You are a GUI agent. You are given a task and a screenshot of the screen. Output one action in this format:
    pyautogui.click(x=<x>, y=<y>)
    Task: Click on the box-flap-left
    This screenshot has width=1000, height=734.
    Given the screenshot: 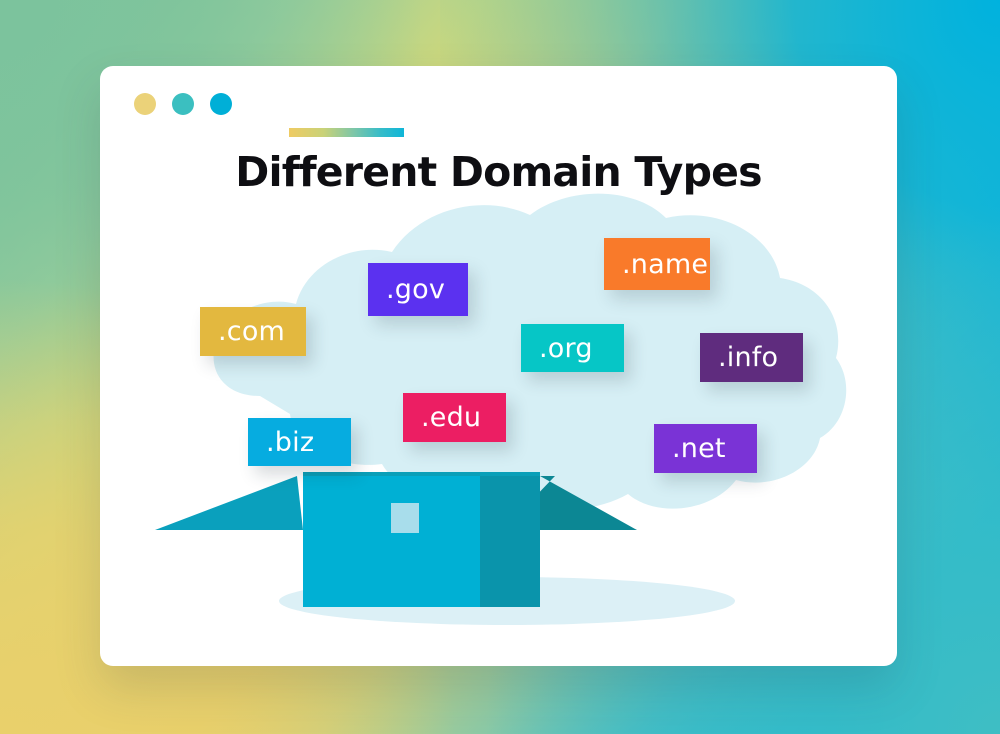 What is the action you would take?
    pyautogui.click(x=229, y=503)
    